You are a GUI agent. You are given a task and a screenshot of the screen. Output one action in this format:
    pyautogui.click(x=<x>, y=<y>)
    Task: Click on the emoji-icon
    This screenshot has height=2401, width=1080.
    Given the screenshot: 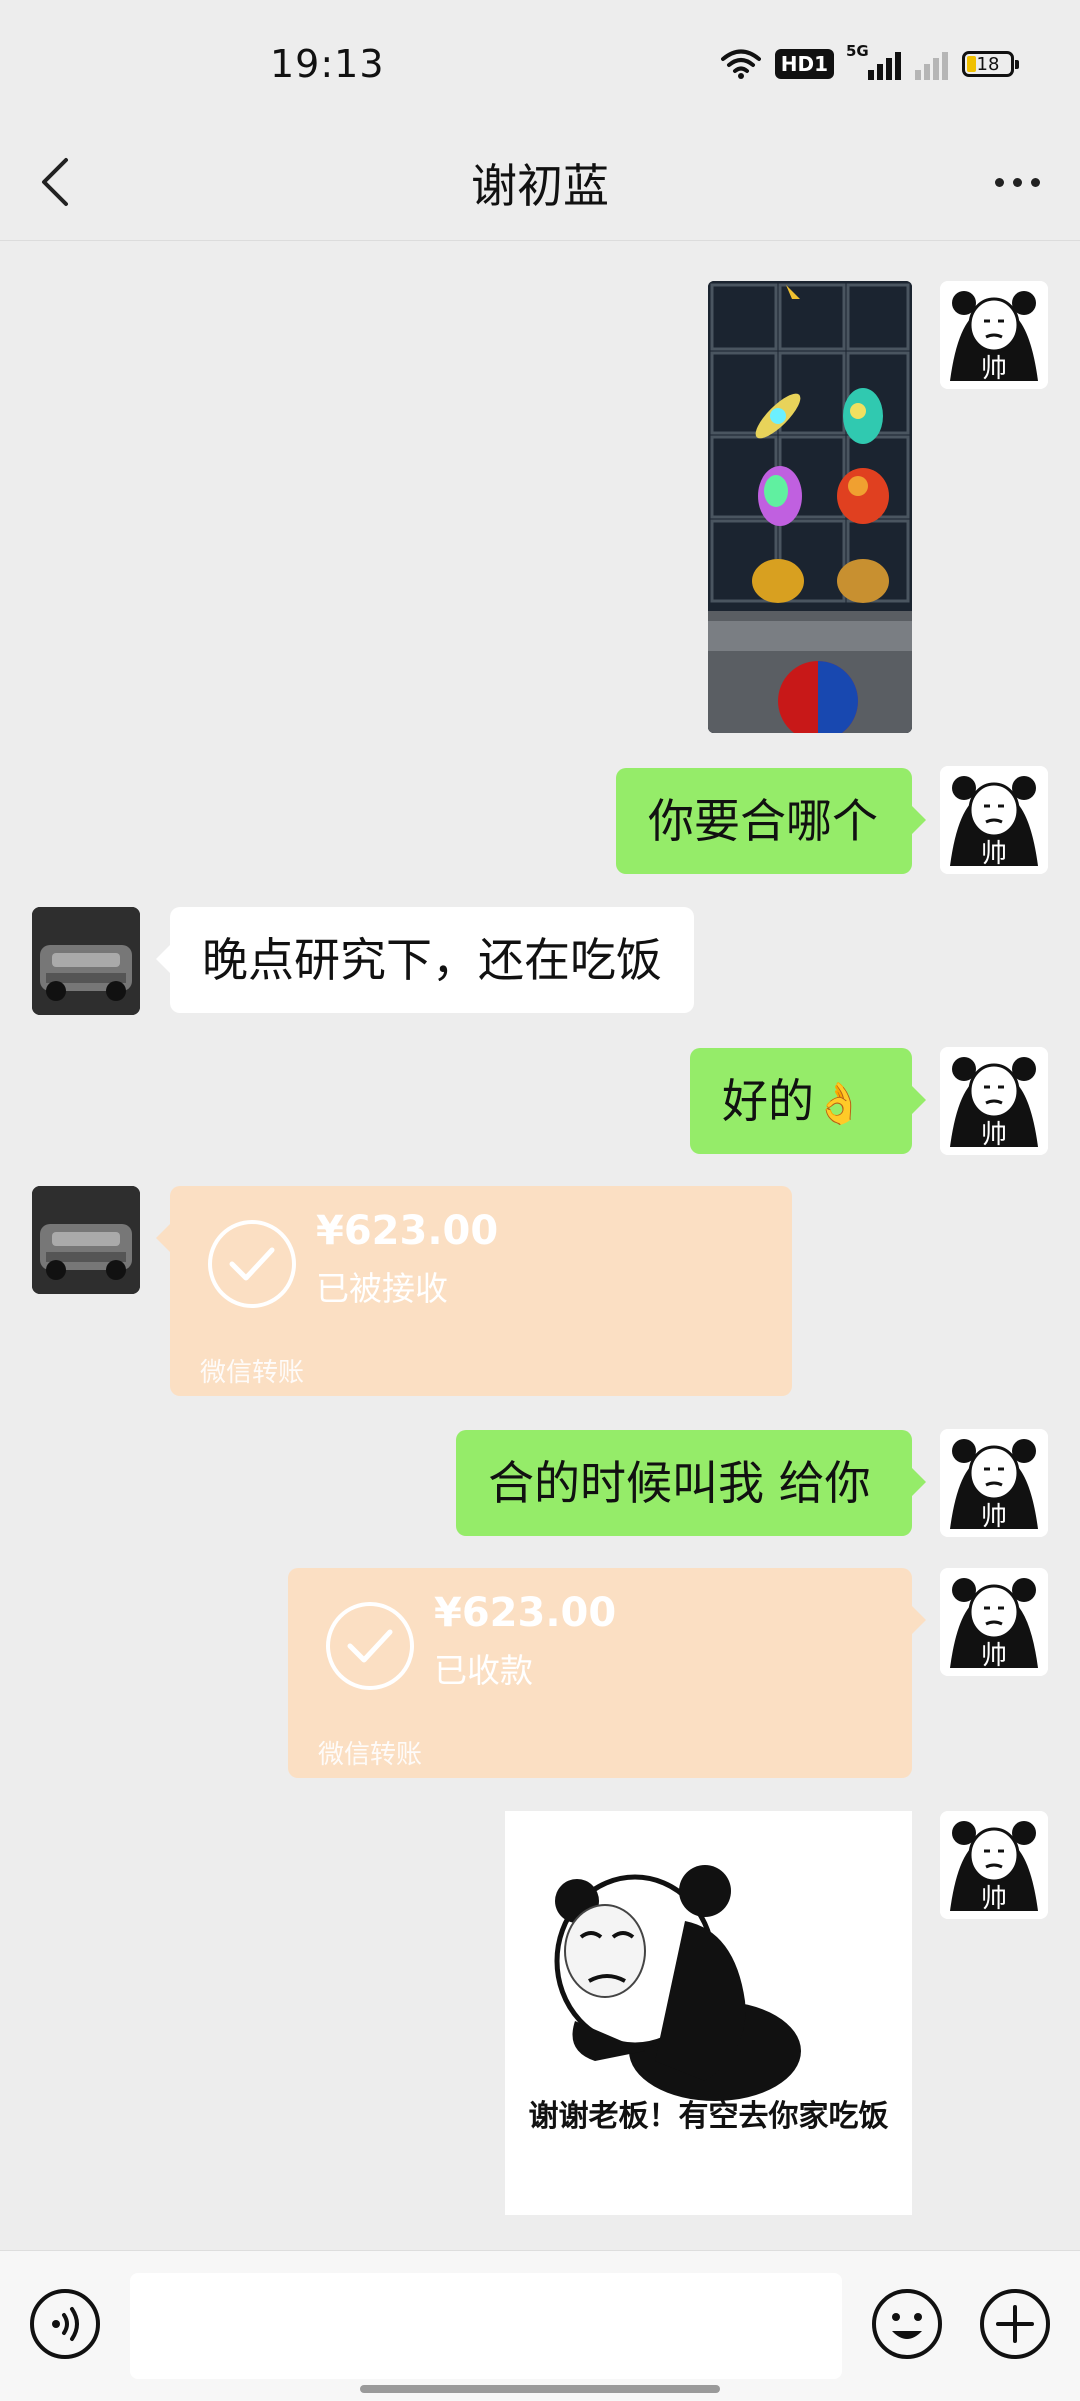 What is the action you would take?
    pyautogui.click(x=907, y=2324)
    